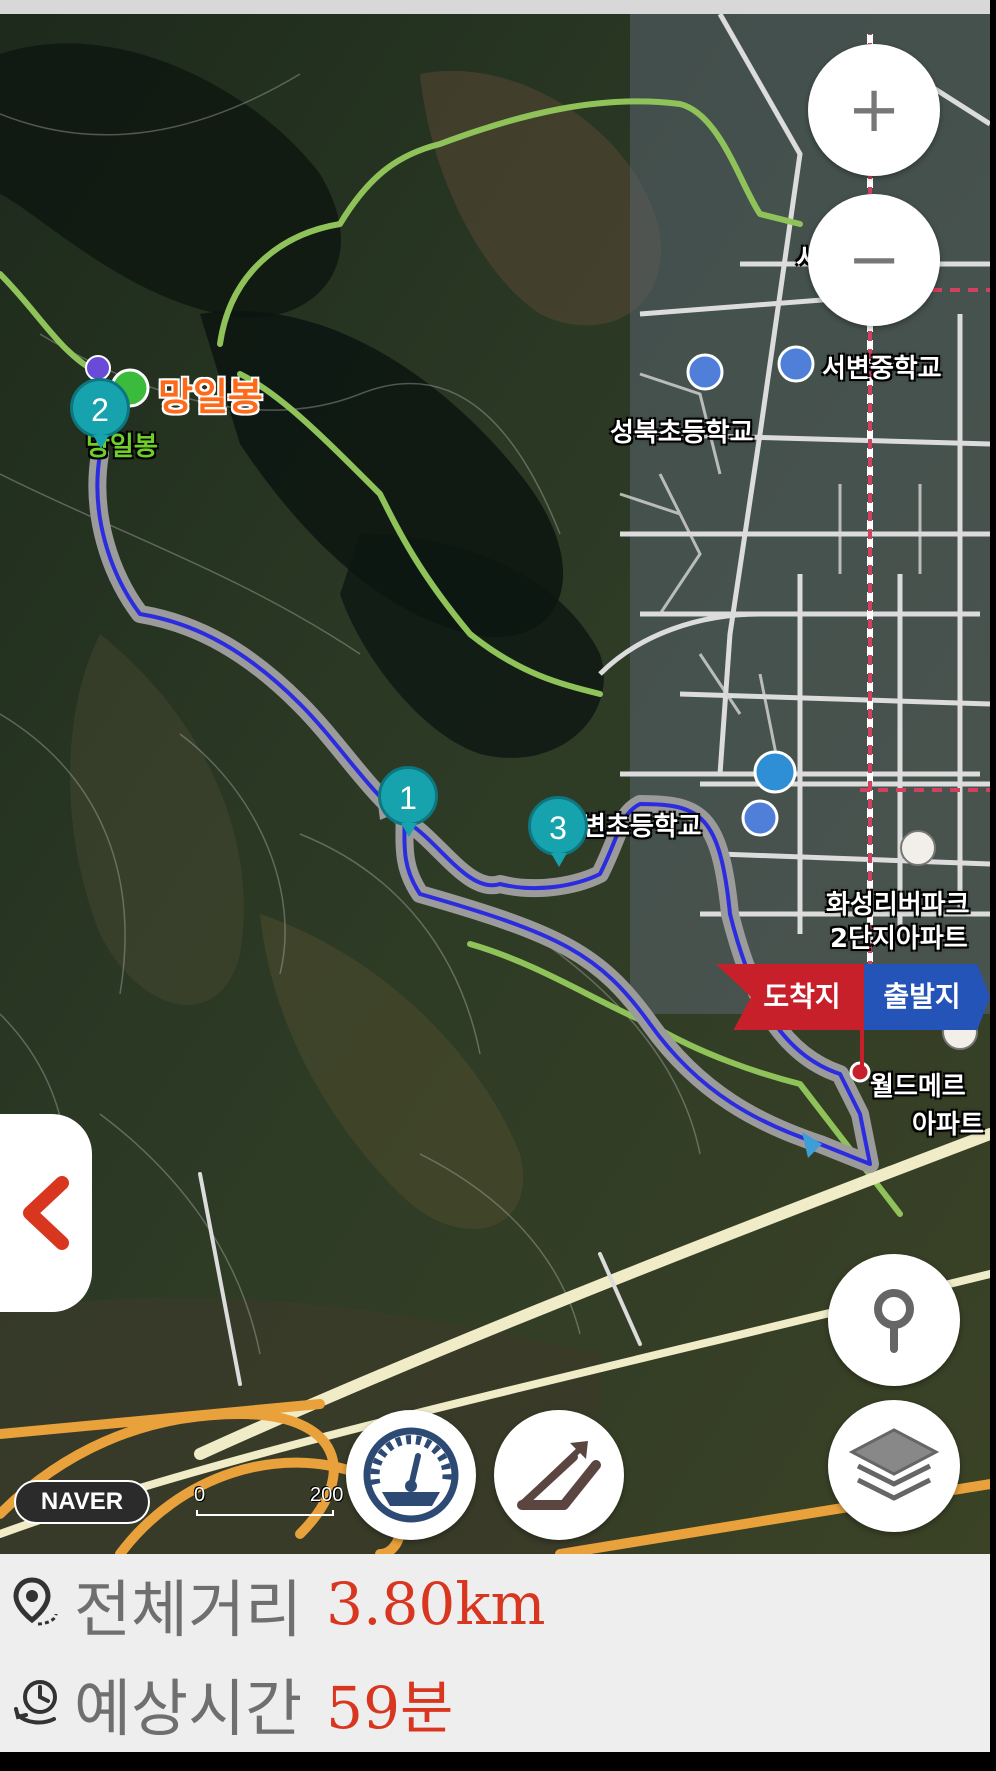  Describe the element at coordinates (188, 1609) in the screenshot. I see `distance-label: 전체거리` at that location.